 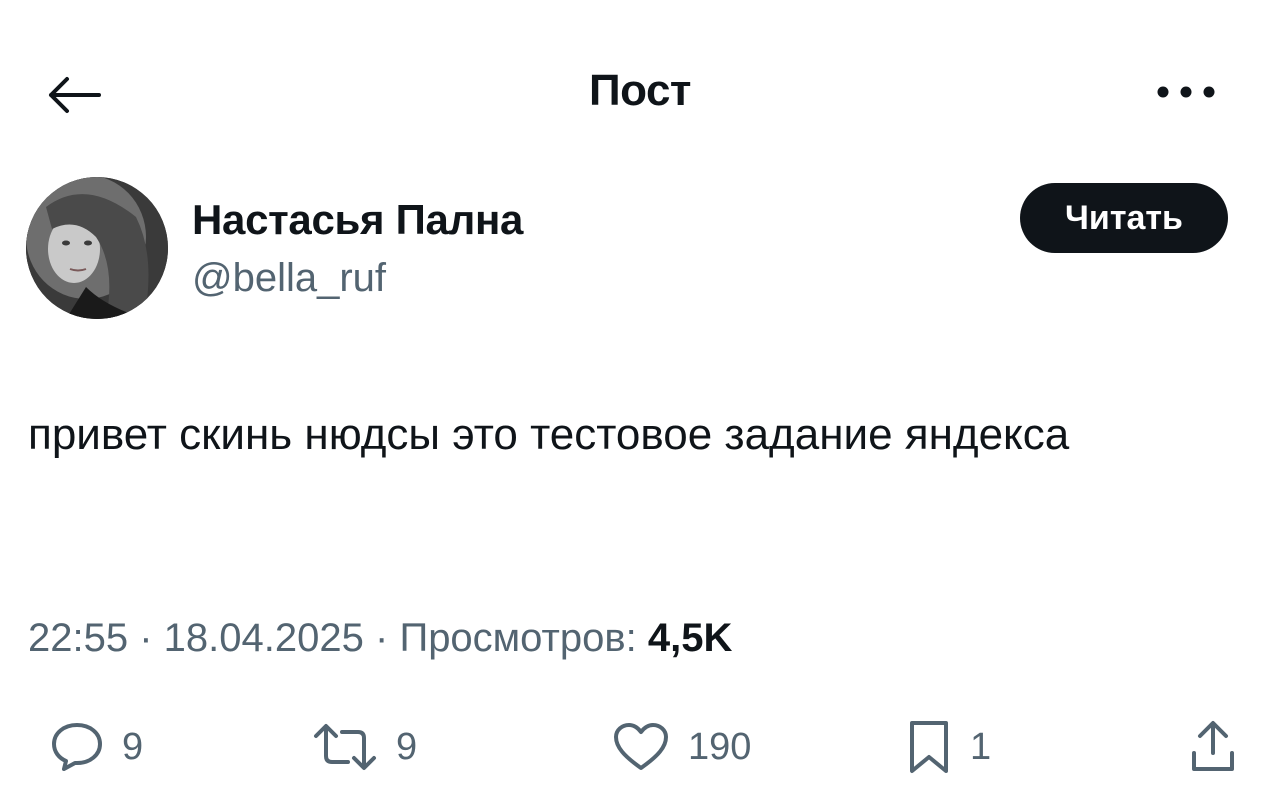 I want to click on avatar-photo, so click(x=97, y=248).